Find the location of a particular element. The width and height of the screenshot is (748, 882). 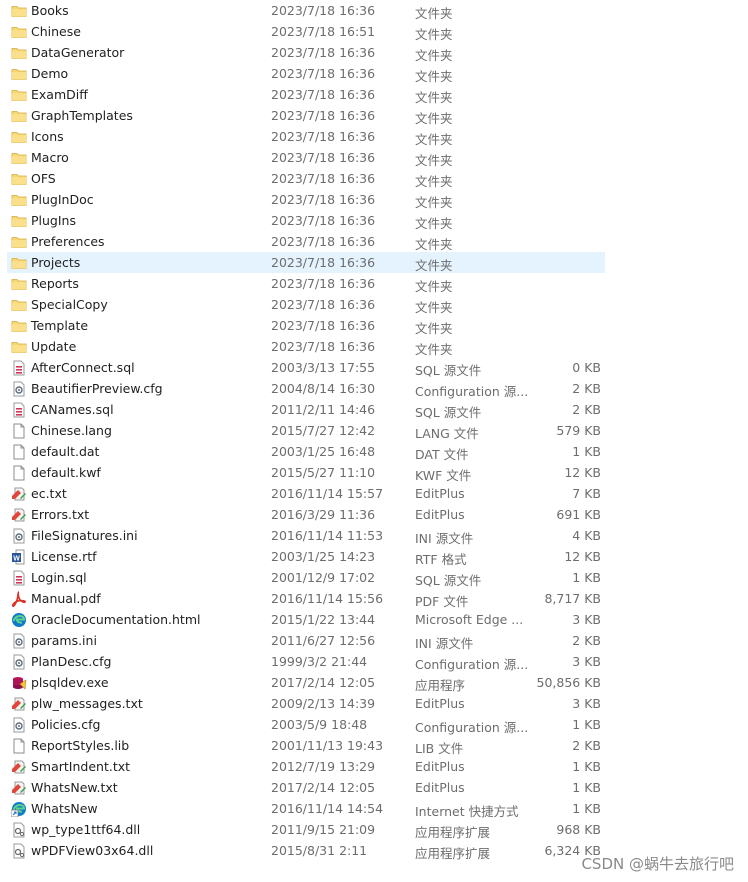

editplus-icon is located at coordinates (19, 704).